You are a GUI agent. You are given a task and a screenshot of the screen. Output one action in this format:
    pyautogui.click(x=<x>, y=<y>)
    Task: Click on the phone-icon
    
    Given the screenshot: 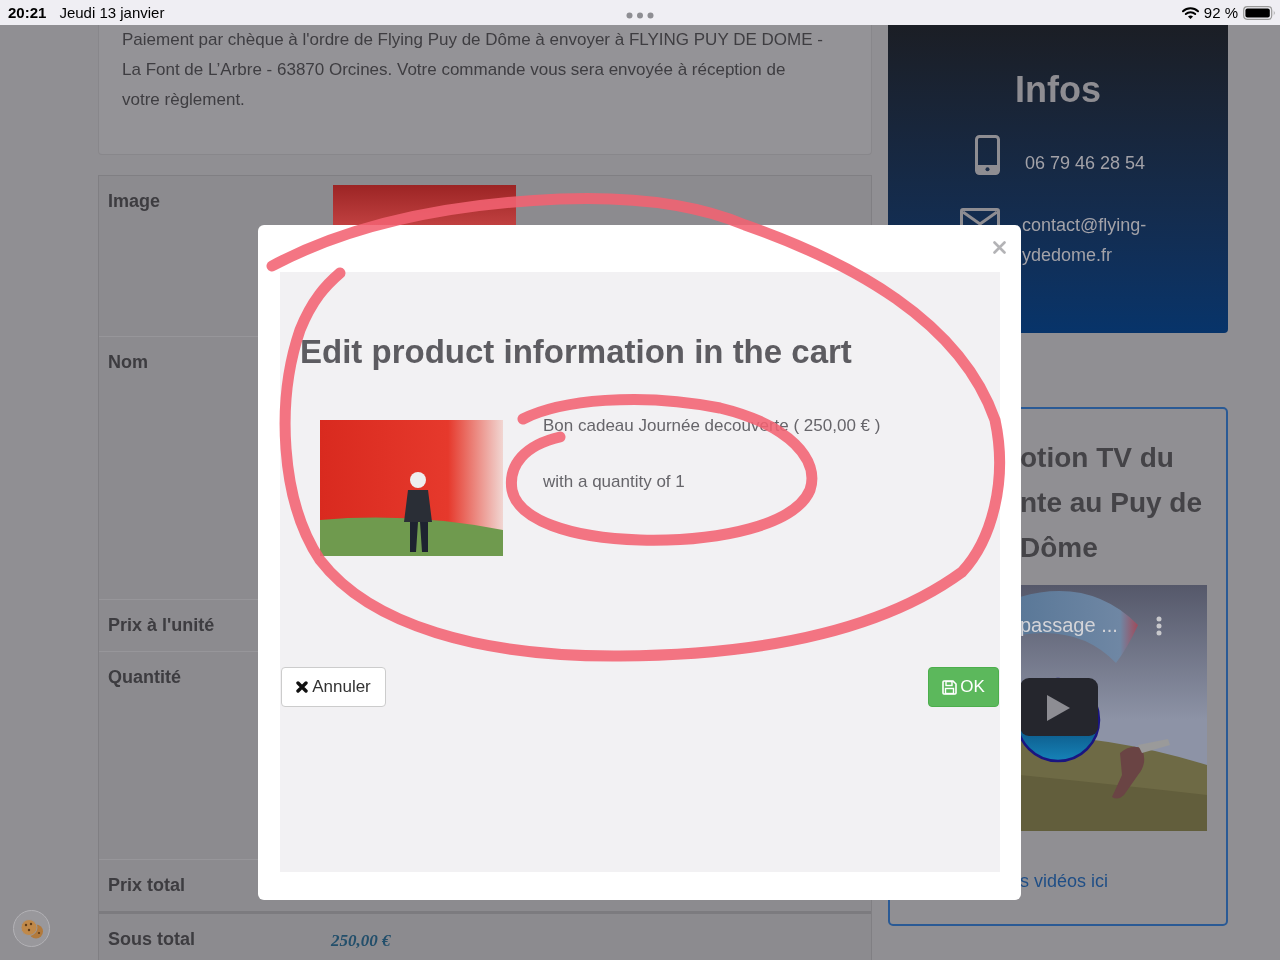 What is the action you would take?
    pyautogui.click(x=987, y=155)
    